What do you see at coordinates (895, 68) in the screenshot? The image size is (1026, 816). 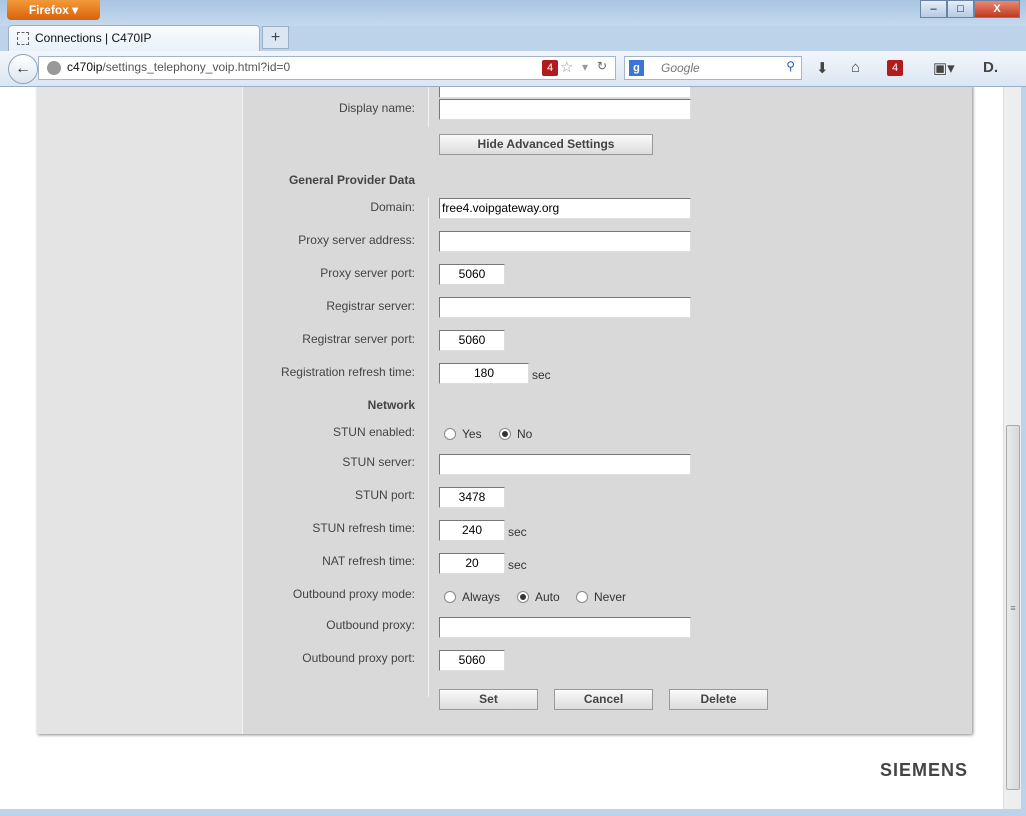 I see `addon-icon: 4` at bounding box center [895, 68].